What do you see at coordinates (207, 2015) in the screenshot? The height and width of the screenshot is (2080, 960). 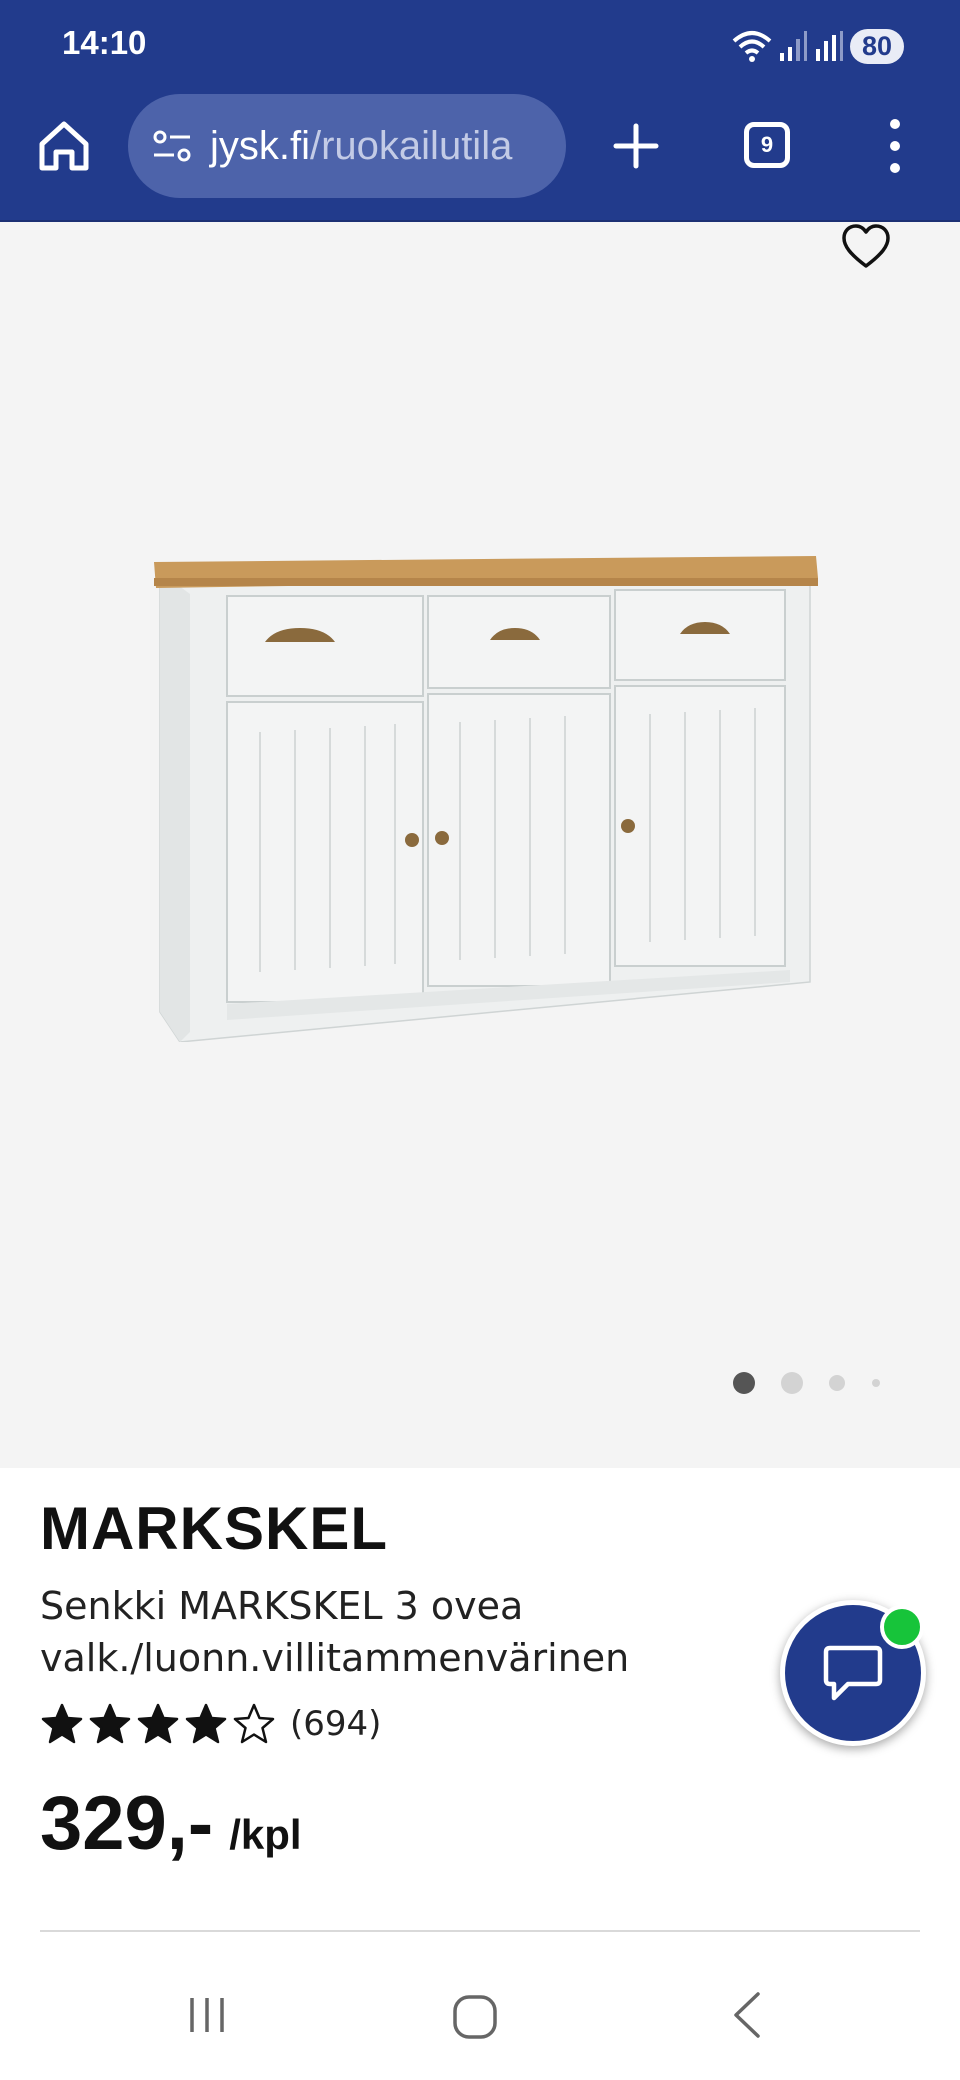 I see `recents-icon` at bounding box center [207, 2015].